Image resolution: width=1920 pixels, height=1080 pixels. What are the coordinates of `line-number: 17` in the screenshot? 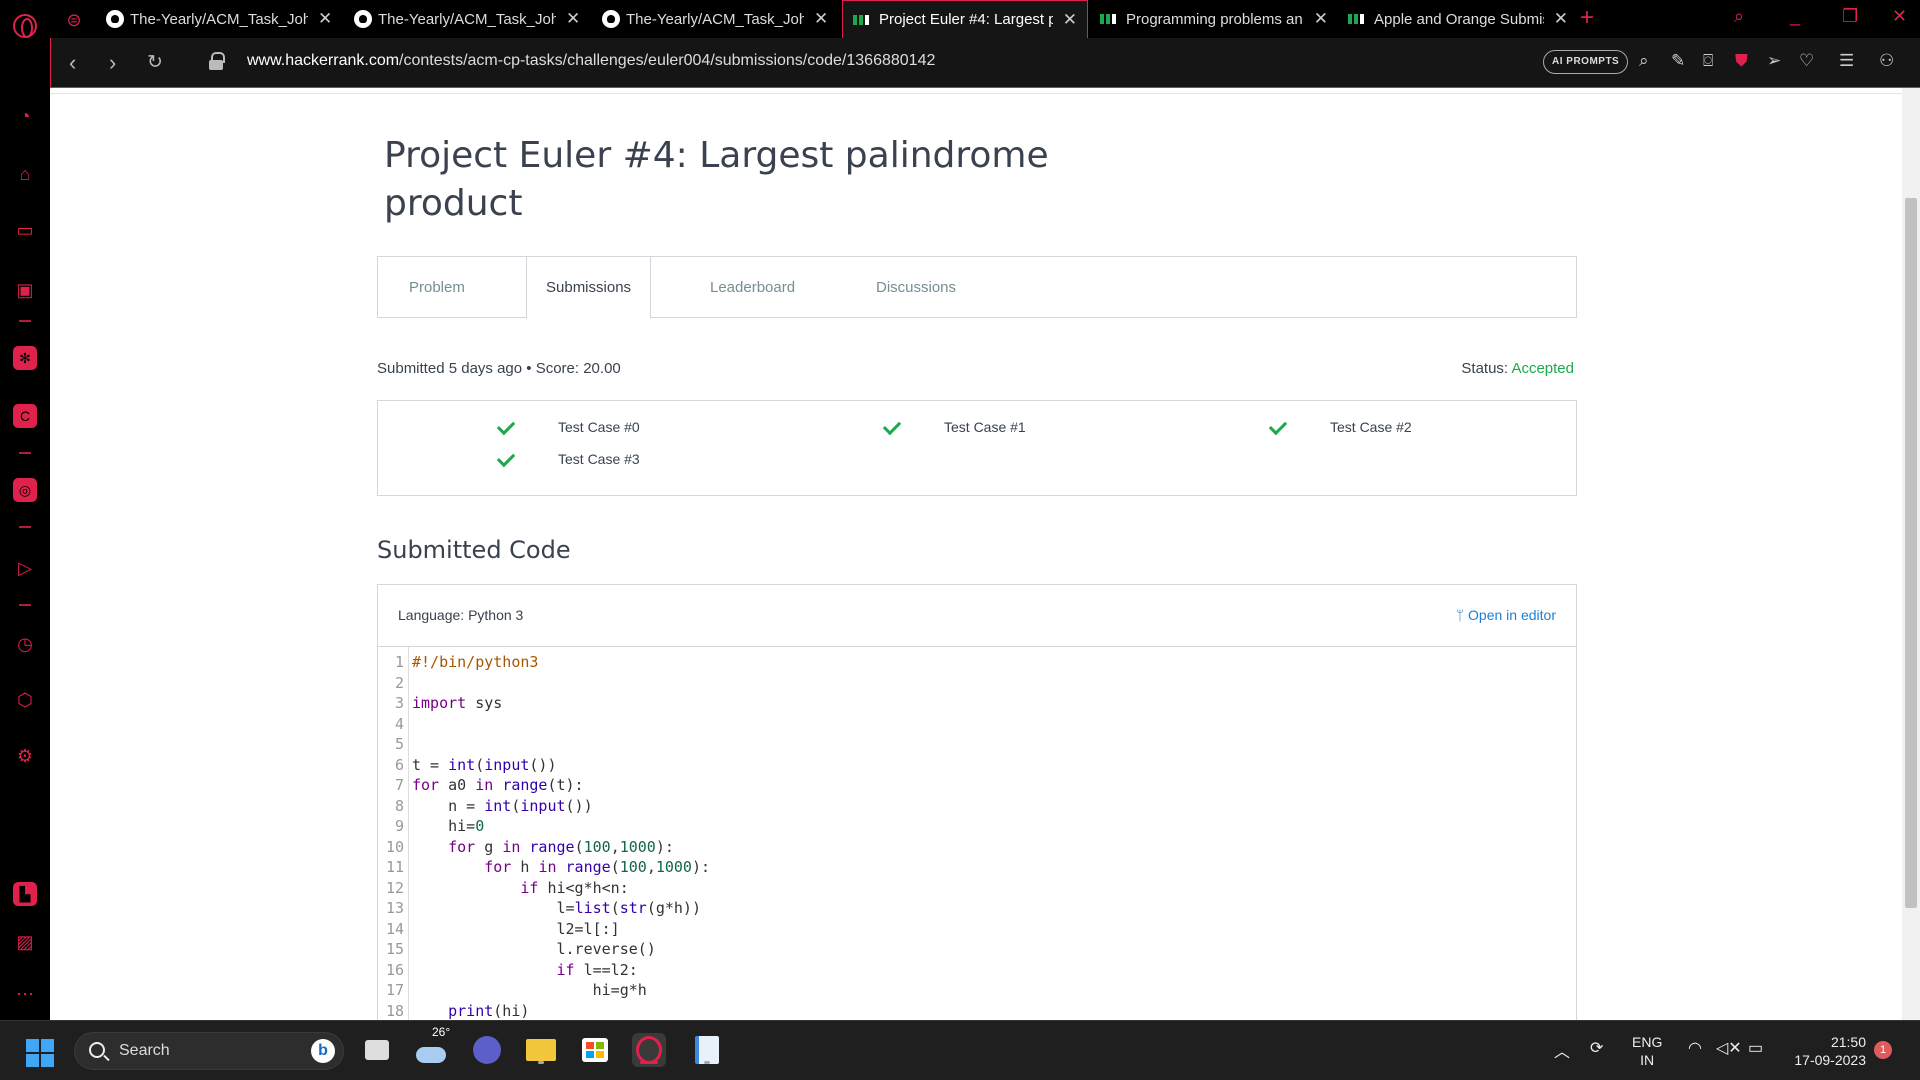 It's located at (394, 990).